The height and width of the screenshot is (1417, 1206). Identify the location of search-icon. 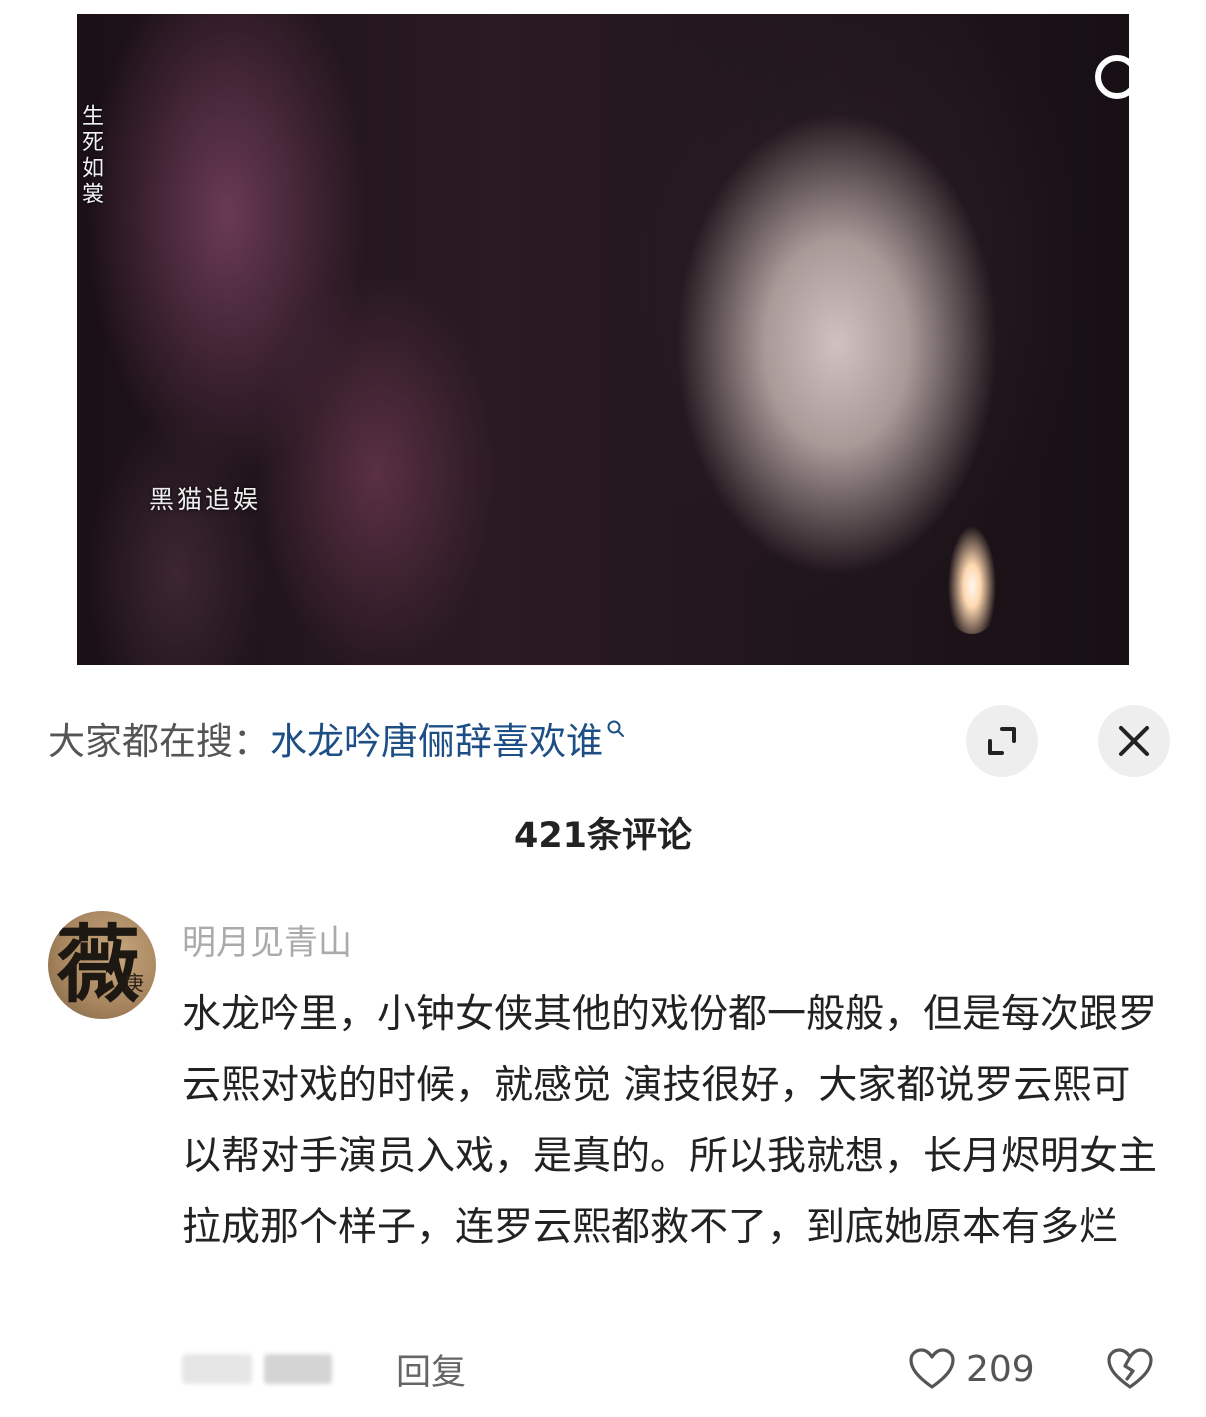
(1124, 84).